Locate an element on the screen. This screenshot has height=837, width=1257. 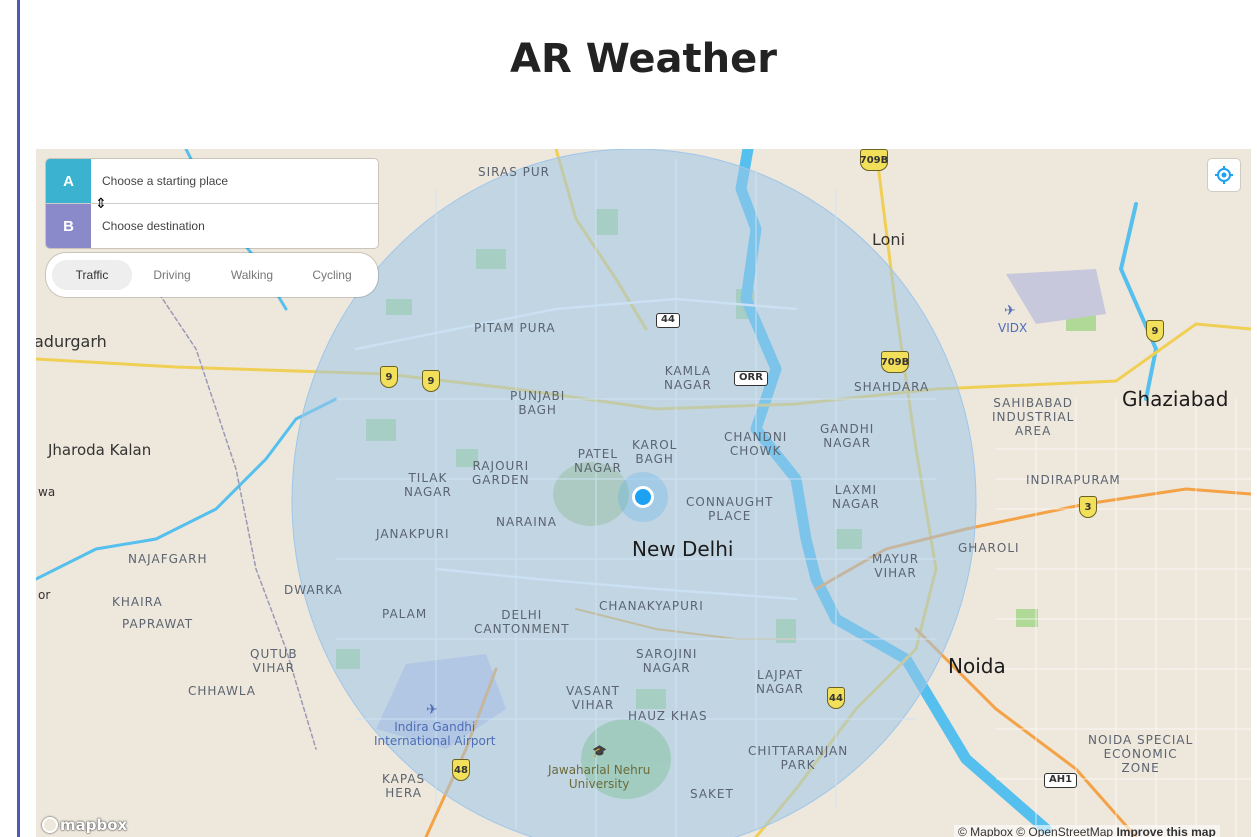
label-qutub-vihar: QUTUB VIHAR is located at coordinates (274, 661).